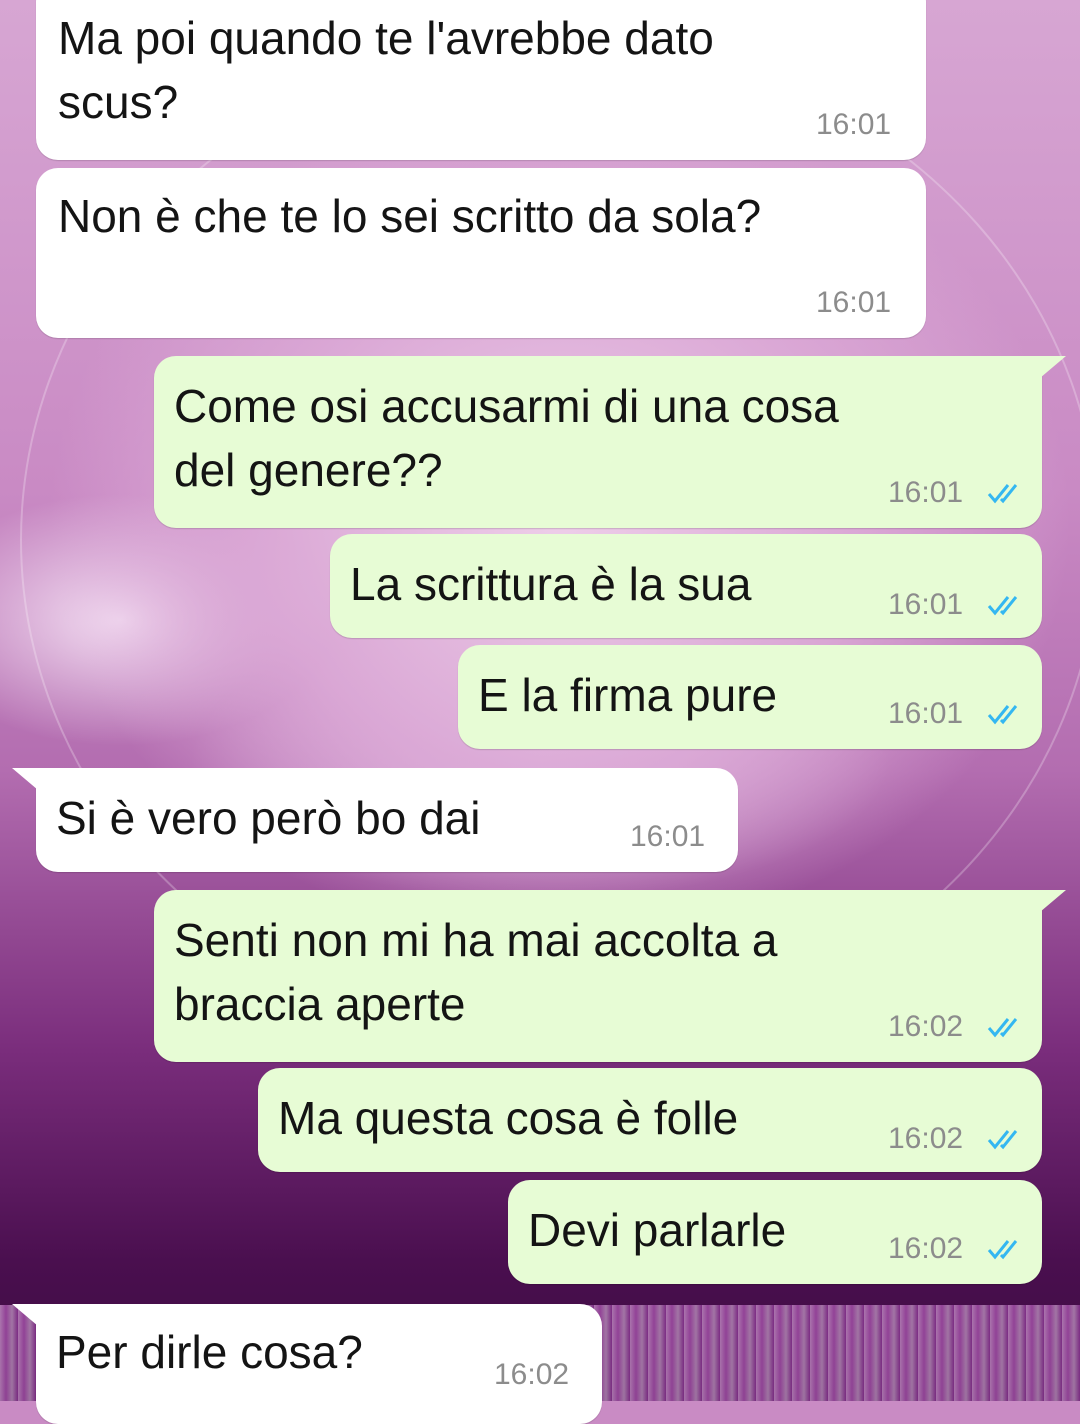 The height and width of the screenshot is (1424, 1080). Describe the element at coordinates (508, 1118) in the screenshot. I see `message-text: Ma questa cosa è folle` at that location.